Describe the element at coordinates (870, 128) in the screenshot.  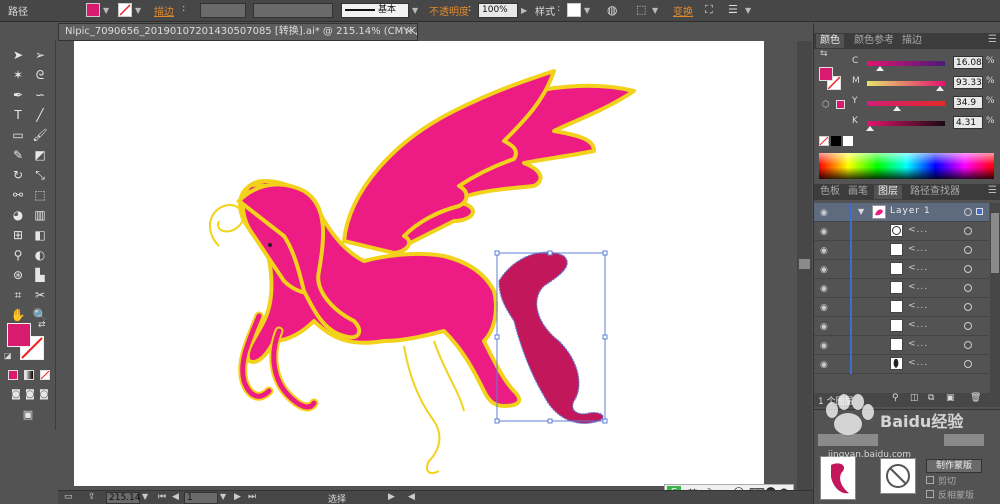
I see `black-slider-knob` at that location.